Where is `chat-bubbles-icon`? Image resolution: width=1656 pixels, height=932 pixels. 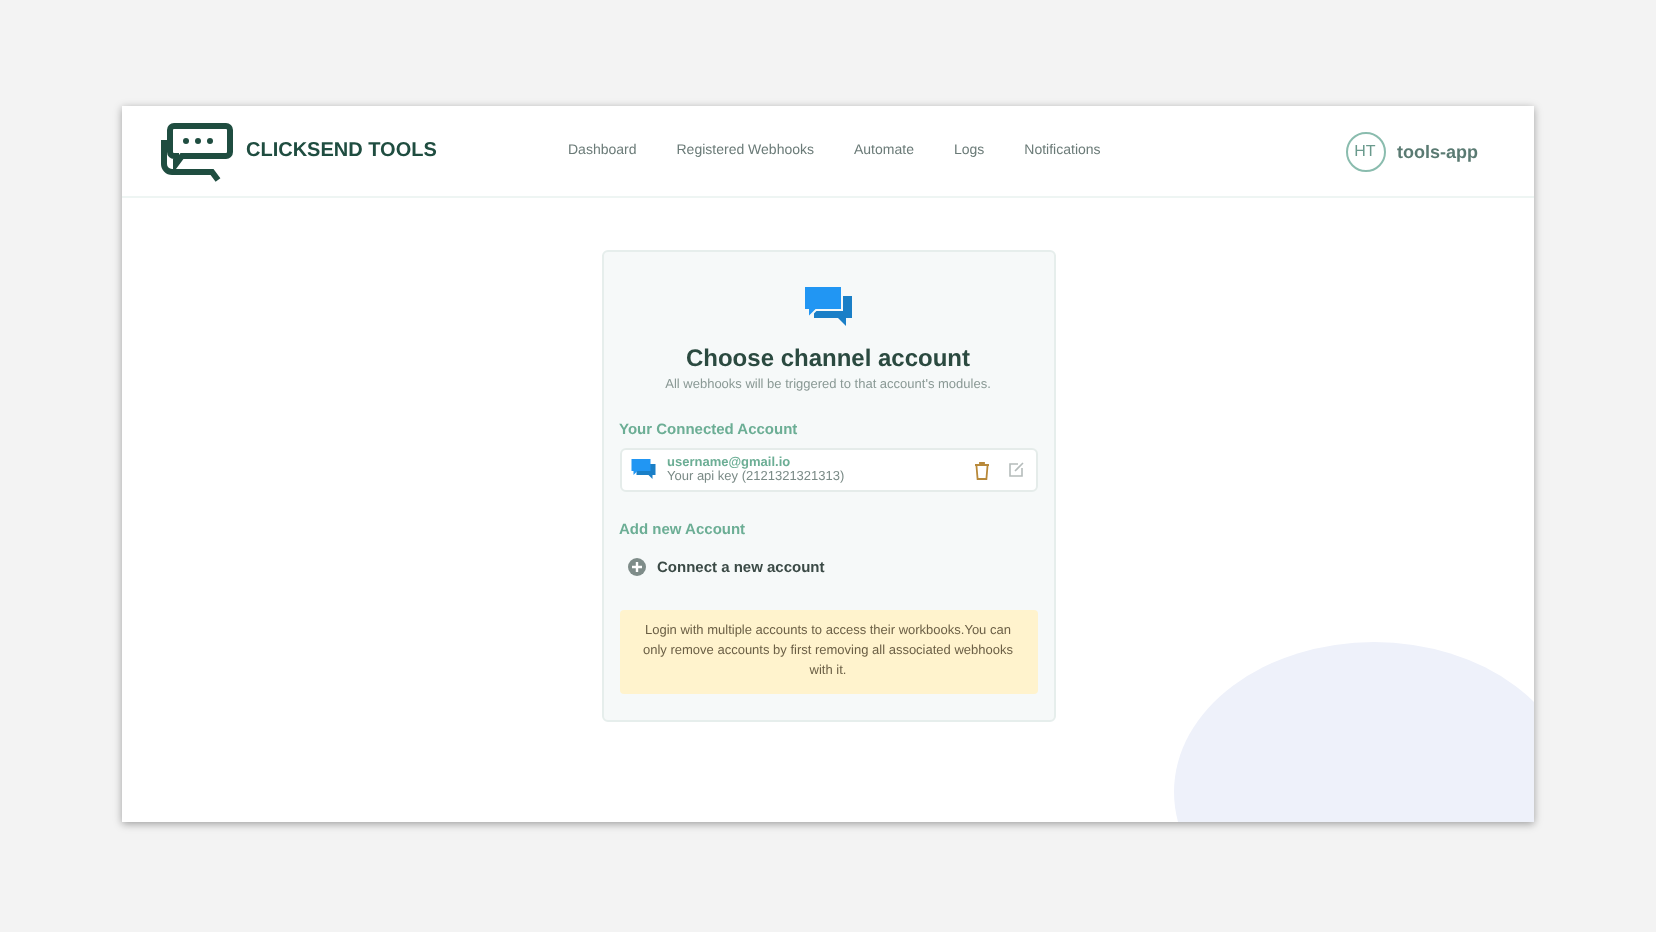 chat-bubbles-icon is located at coordinates (643, 470).